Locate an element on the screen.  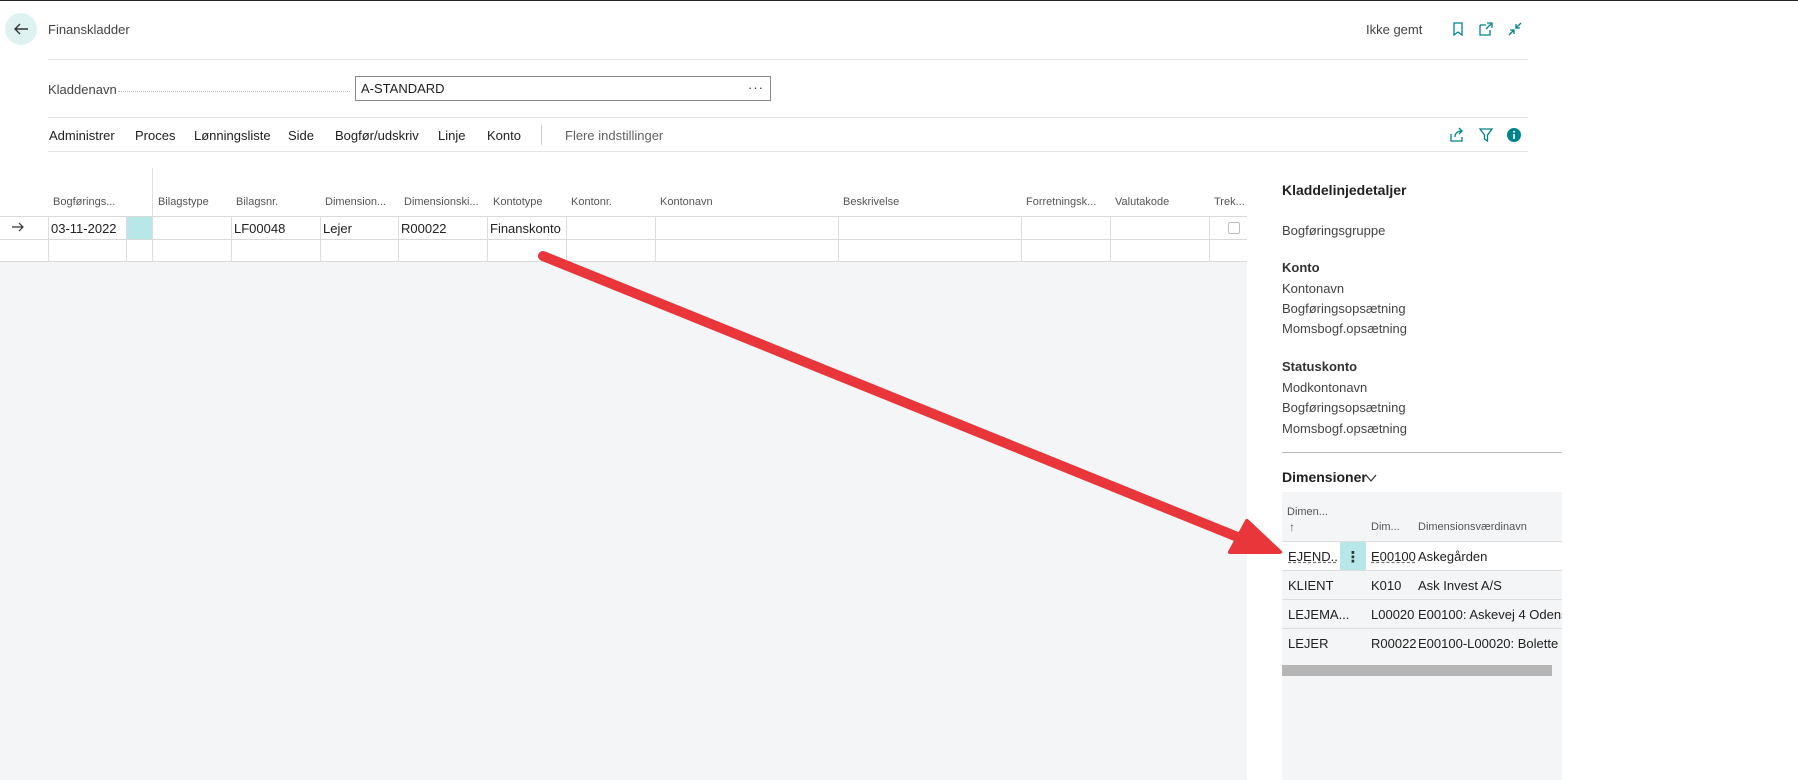
dim-value-name: E00100: Askevej 4 Odense. is located at coordinates (1490, 614).